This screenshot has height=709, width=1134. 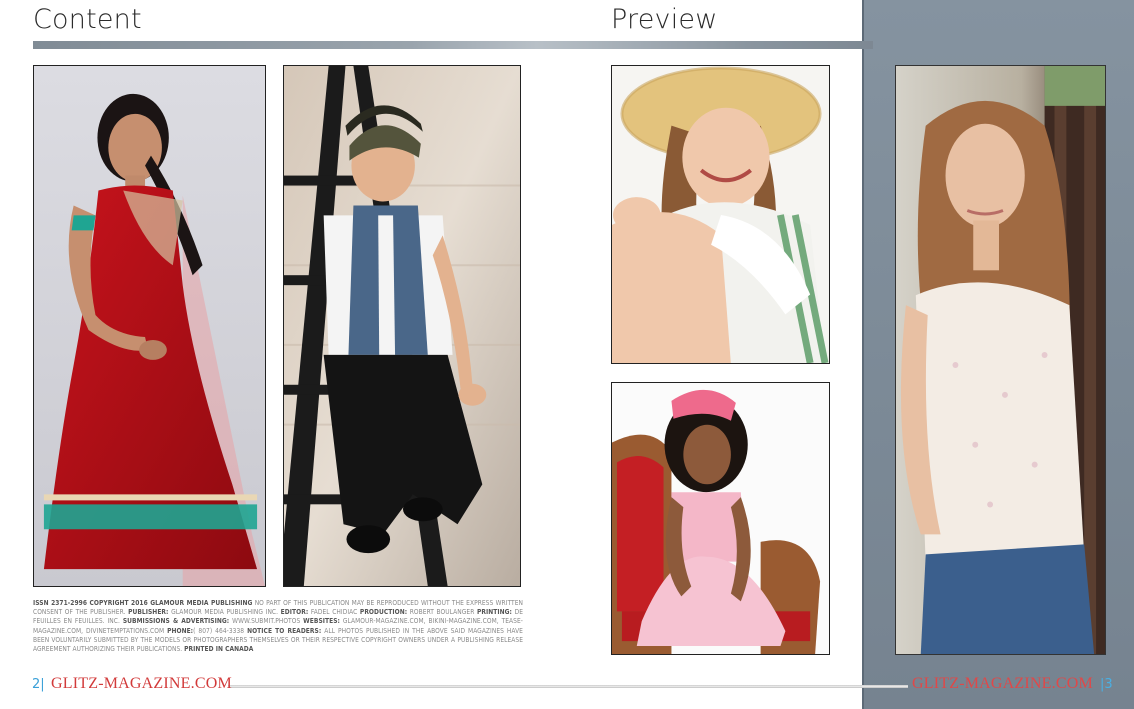 What do you see at coordinates (180, 630) in the screenshot?
I see `credits-label: PHONE:` at bounding box center [180, 630].